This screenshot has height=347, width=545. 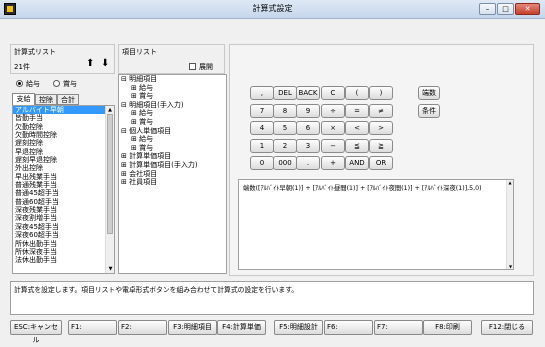 I want to click on radio-salary-label: 給与, so click(x=33, y=84).